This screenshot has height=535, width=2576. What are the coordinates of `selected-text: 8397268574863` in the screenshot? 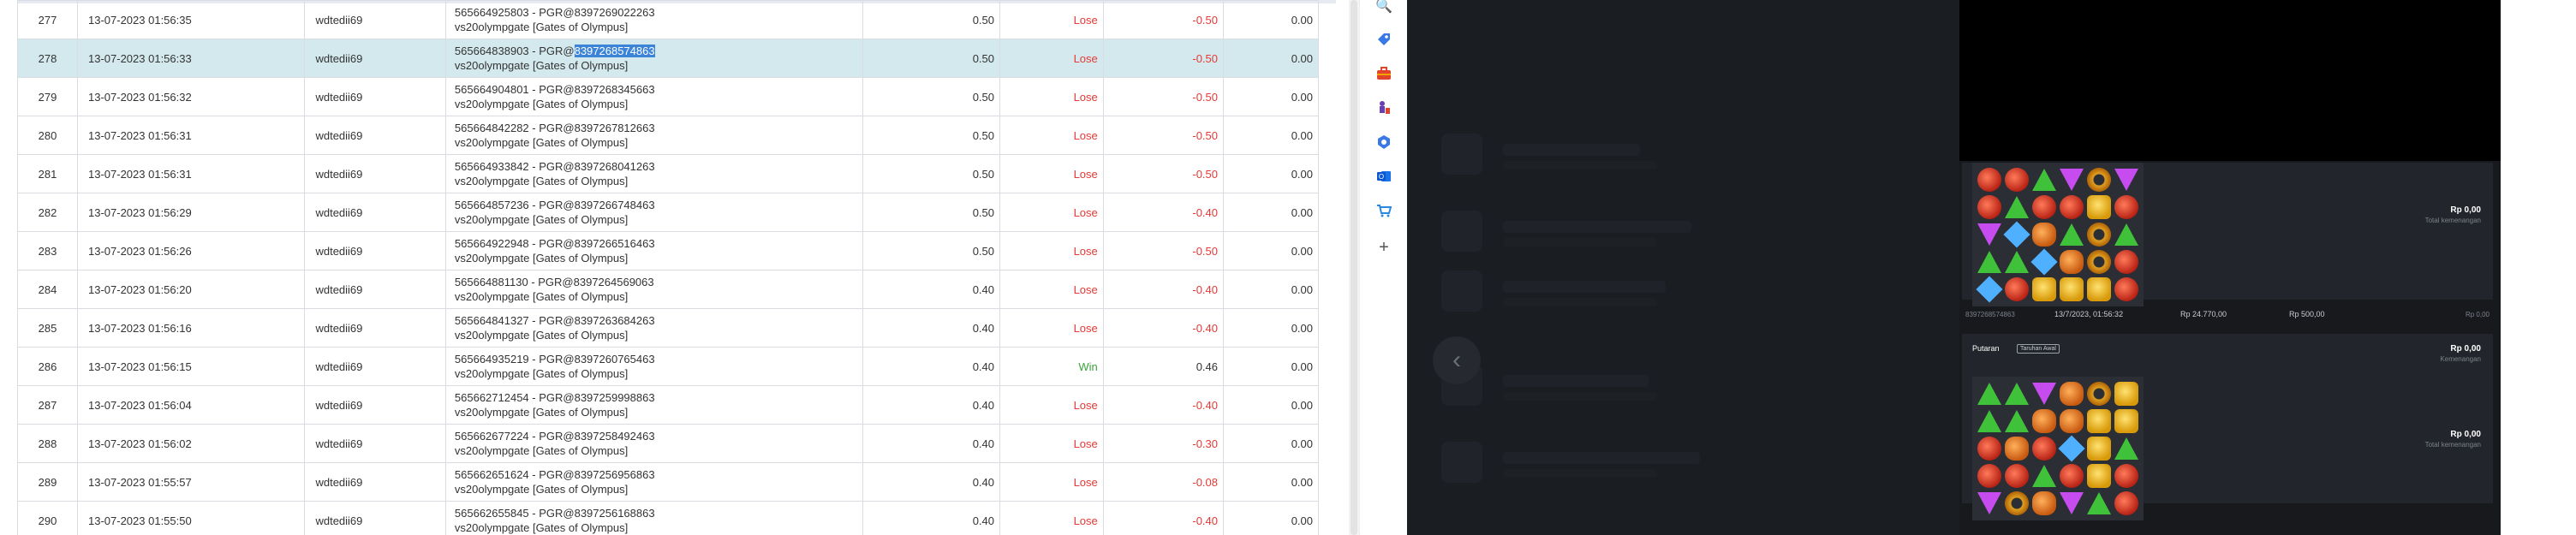 It's located at (614, 51).